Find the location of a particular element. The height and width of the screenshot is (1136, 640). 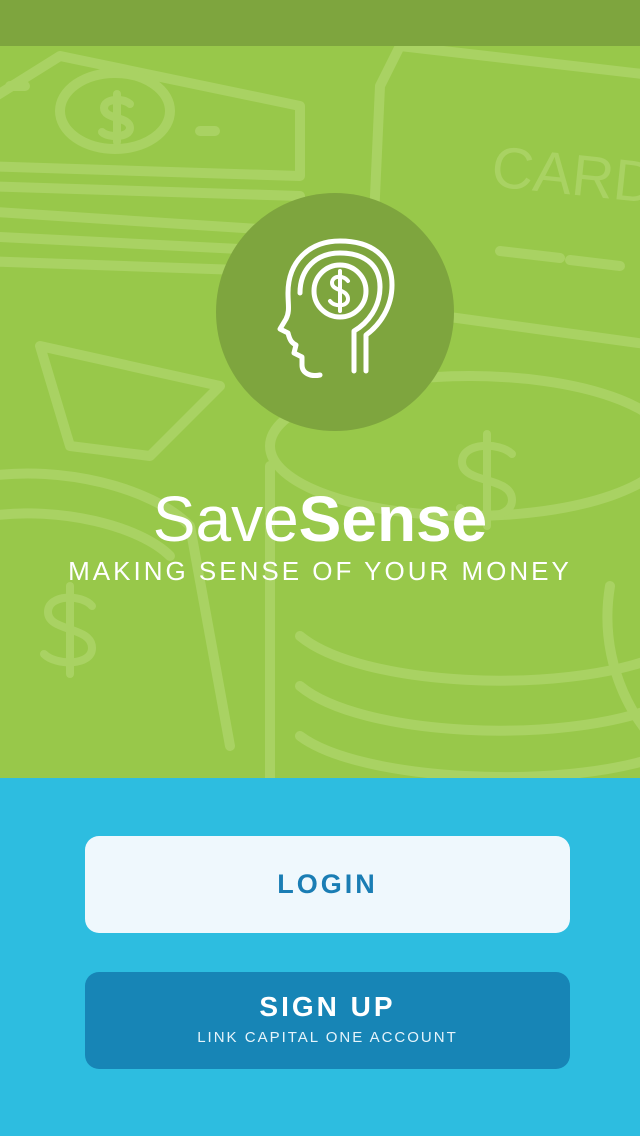

login-button: LOGIN is located at coordinates (327, 884).